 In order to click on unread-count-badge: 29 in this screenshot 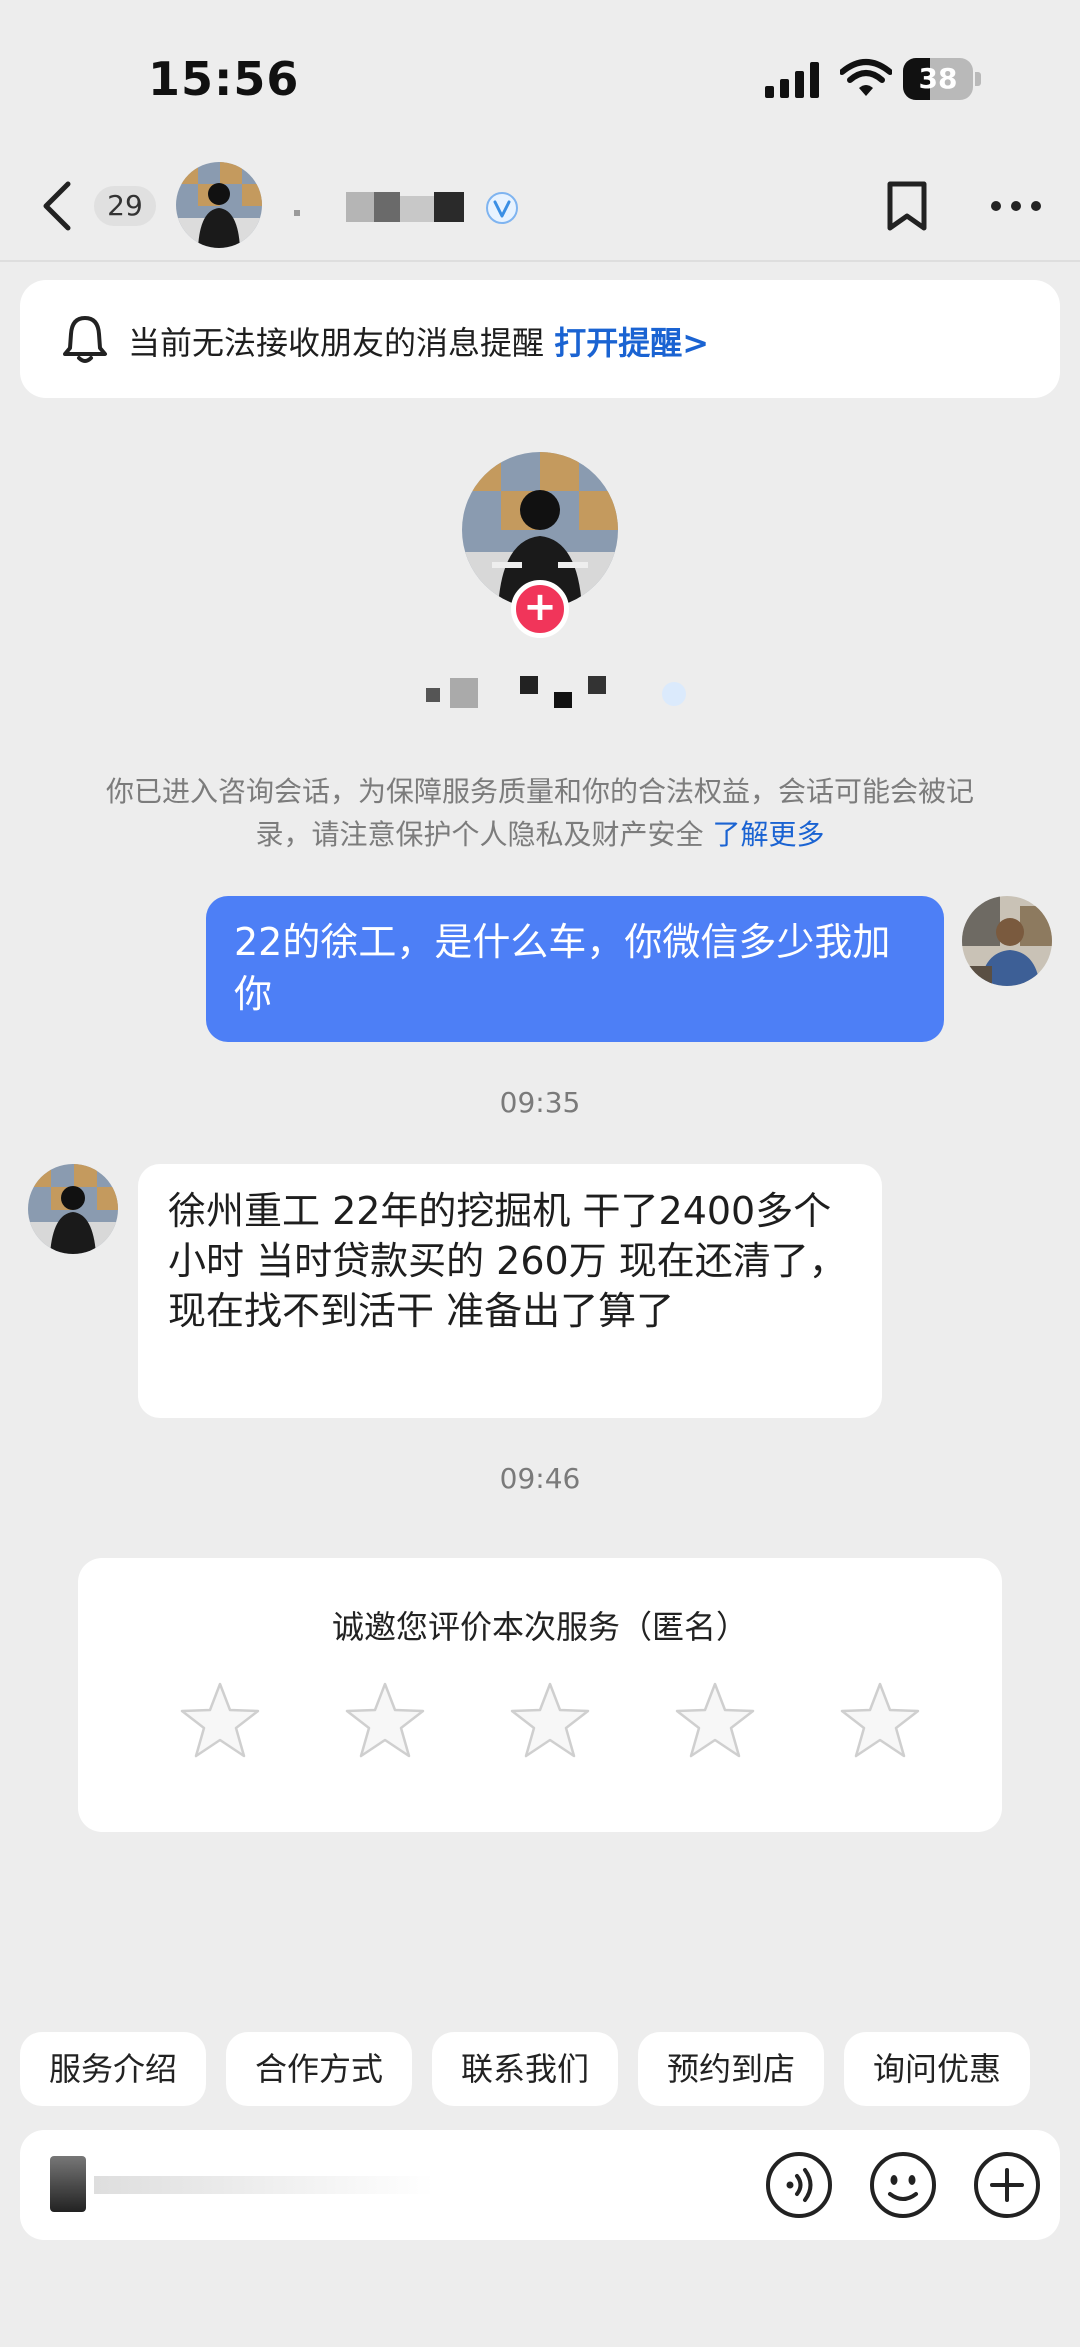, I will do `click(125, 206)`.